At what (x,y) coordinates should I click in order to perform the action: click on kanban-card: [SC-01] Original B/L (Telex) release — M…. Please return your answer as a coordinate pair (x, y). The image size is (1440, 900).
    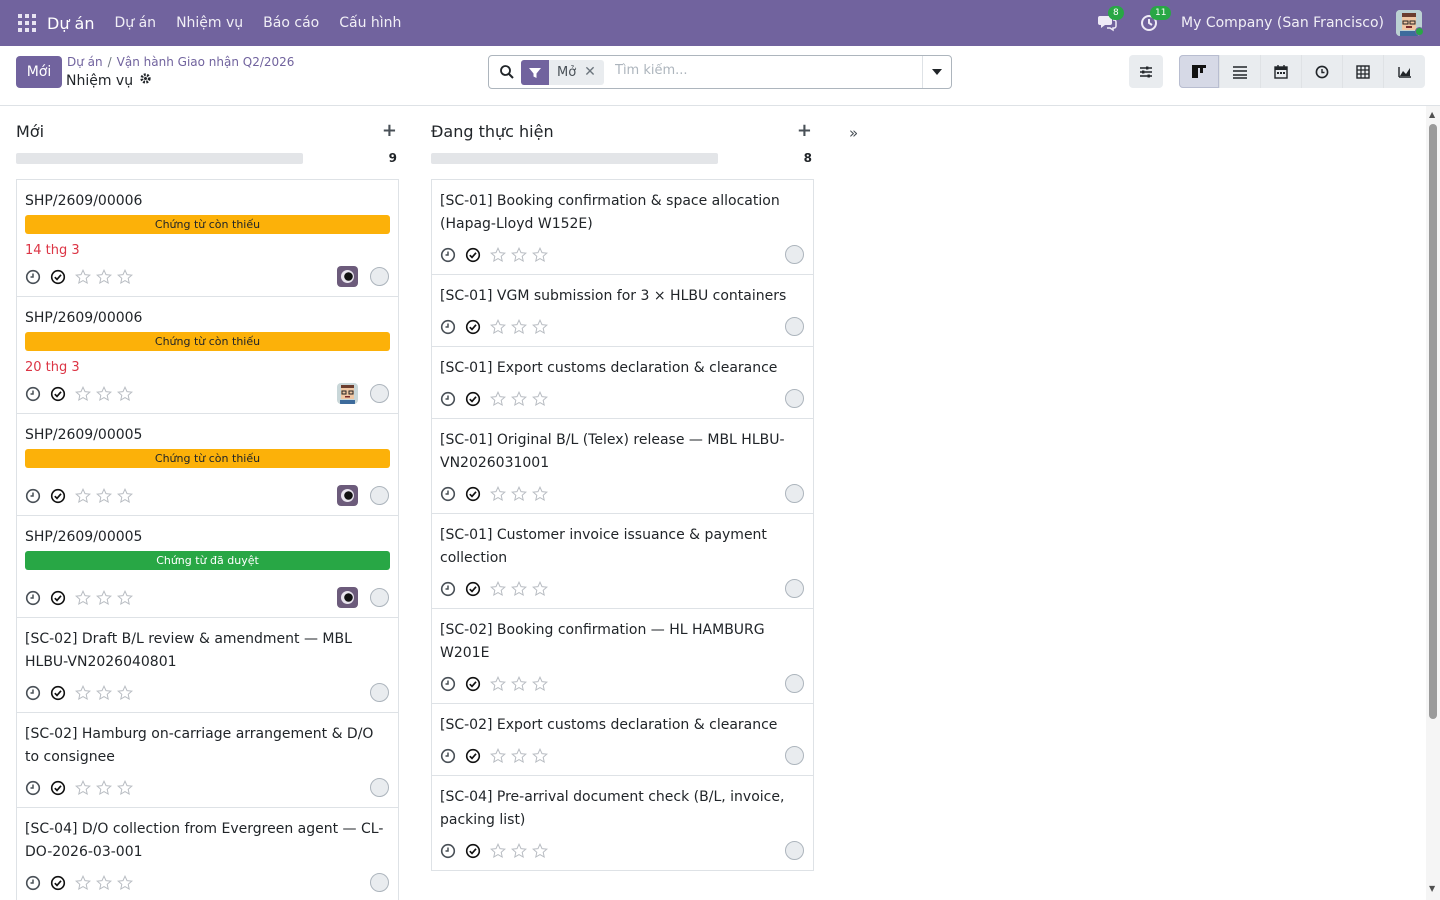
    Looking at the image, I should click on (622, 466).